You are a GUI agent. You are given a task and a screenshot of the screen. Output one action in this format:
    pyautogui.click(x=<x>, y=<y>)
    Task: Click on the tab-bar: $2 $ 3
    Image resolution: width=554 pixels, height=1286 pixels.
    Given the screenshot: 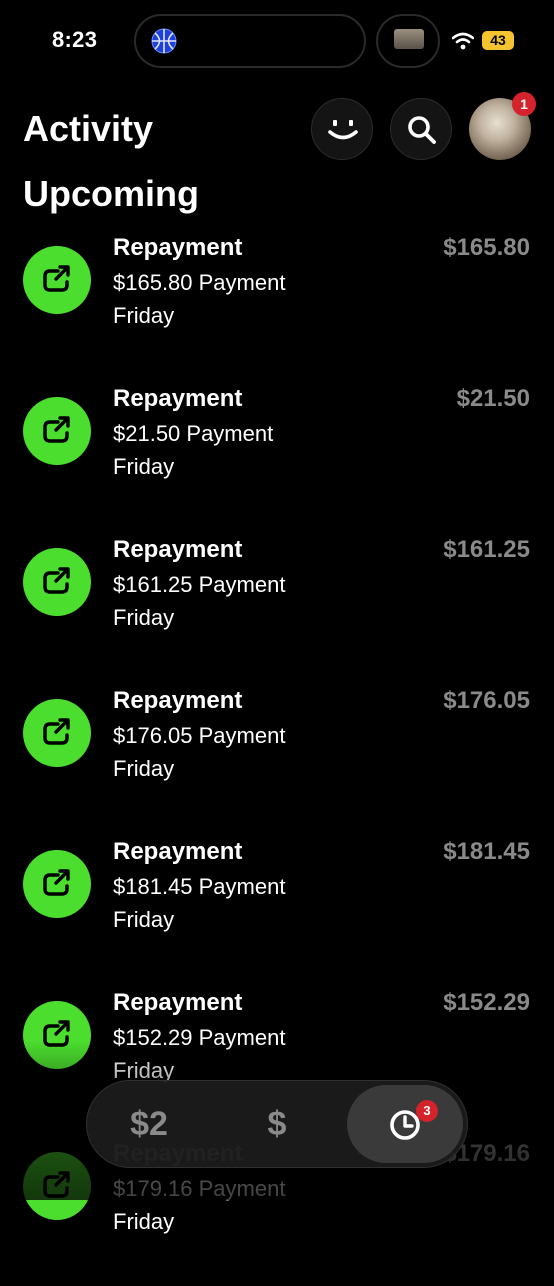 What is the action you would take?
    pyautogui.click(x=277, y=1124)
    